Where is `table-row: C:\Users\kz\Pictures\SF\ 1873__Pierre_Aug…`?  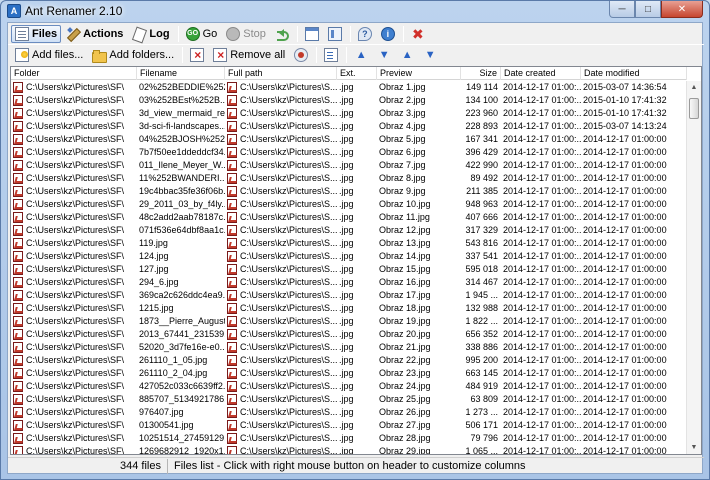
table-row: C:\Users\kz\Pictures\SF\ 1873__Pierre_Aug… is located at coordinates (349, 321).